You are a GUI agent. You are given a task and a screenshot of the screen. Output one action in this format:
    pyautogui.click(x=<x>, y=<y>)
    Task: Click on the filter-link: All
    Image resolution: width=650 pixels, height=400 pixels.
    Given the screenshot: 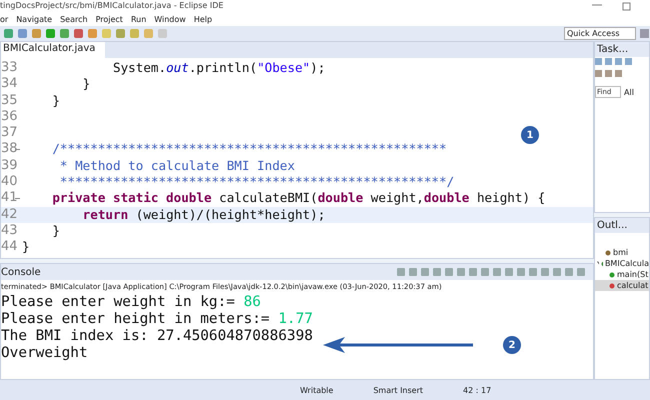 What is the action you would take?
    pyautogui.click(x=629, y=92)
    